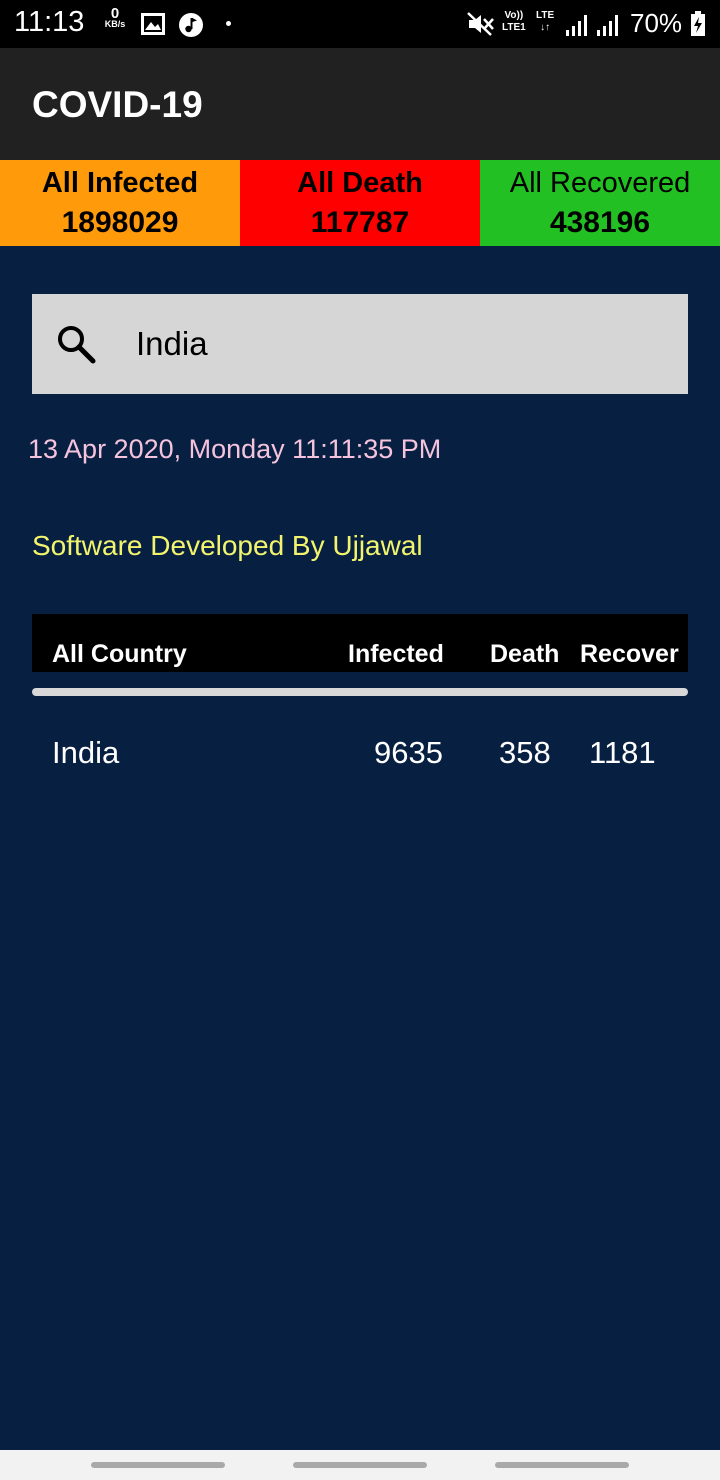  What do you see at coordinates (698, 23) in the screenshot?
I see `battery-icon` at bounding box center [698, 23].